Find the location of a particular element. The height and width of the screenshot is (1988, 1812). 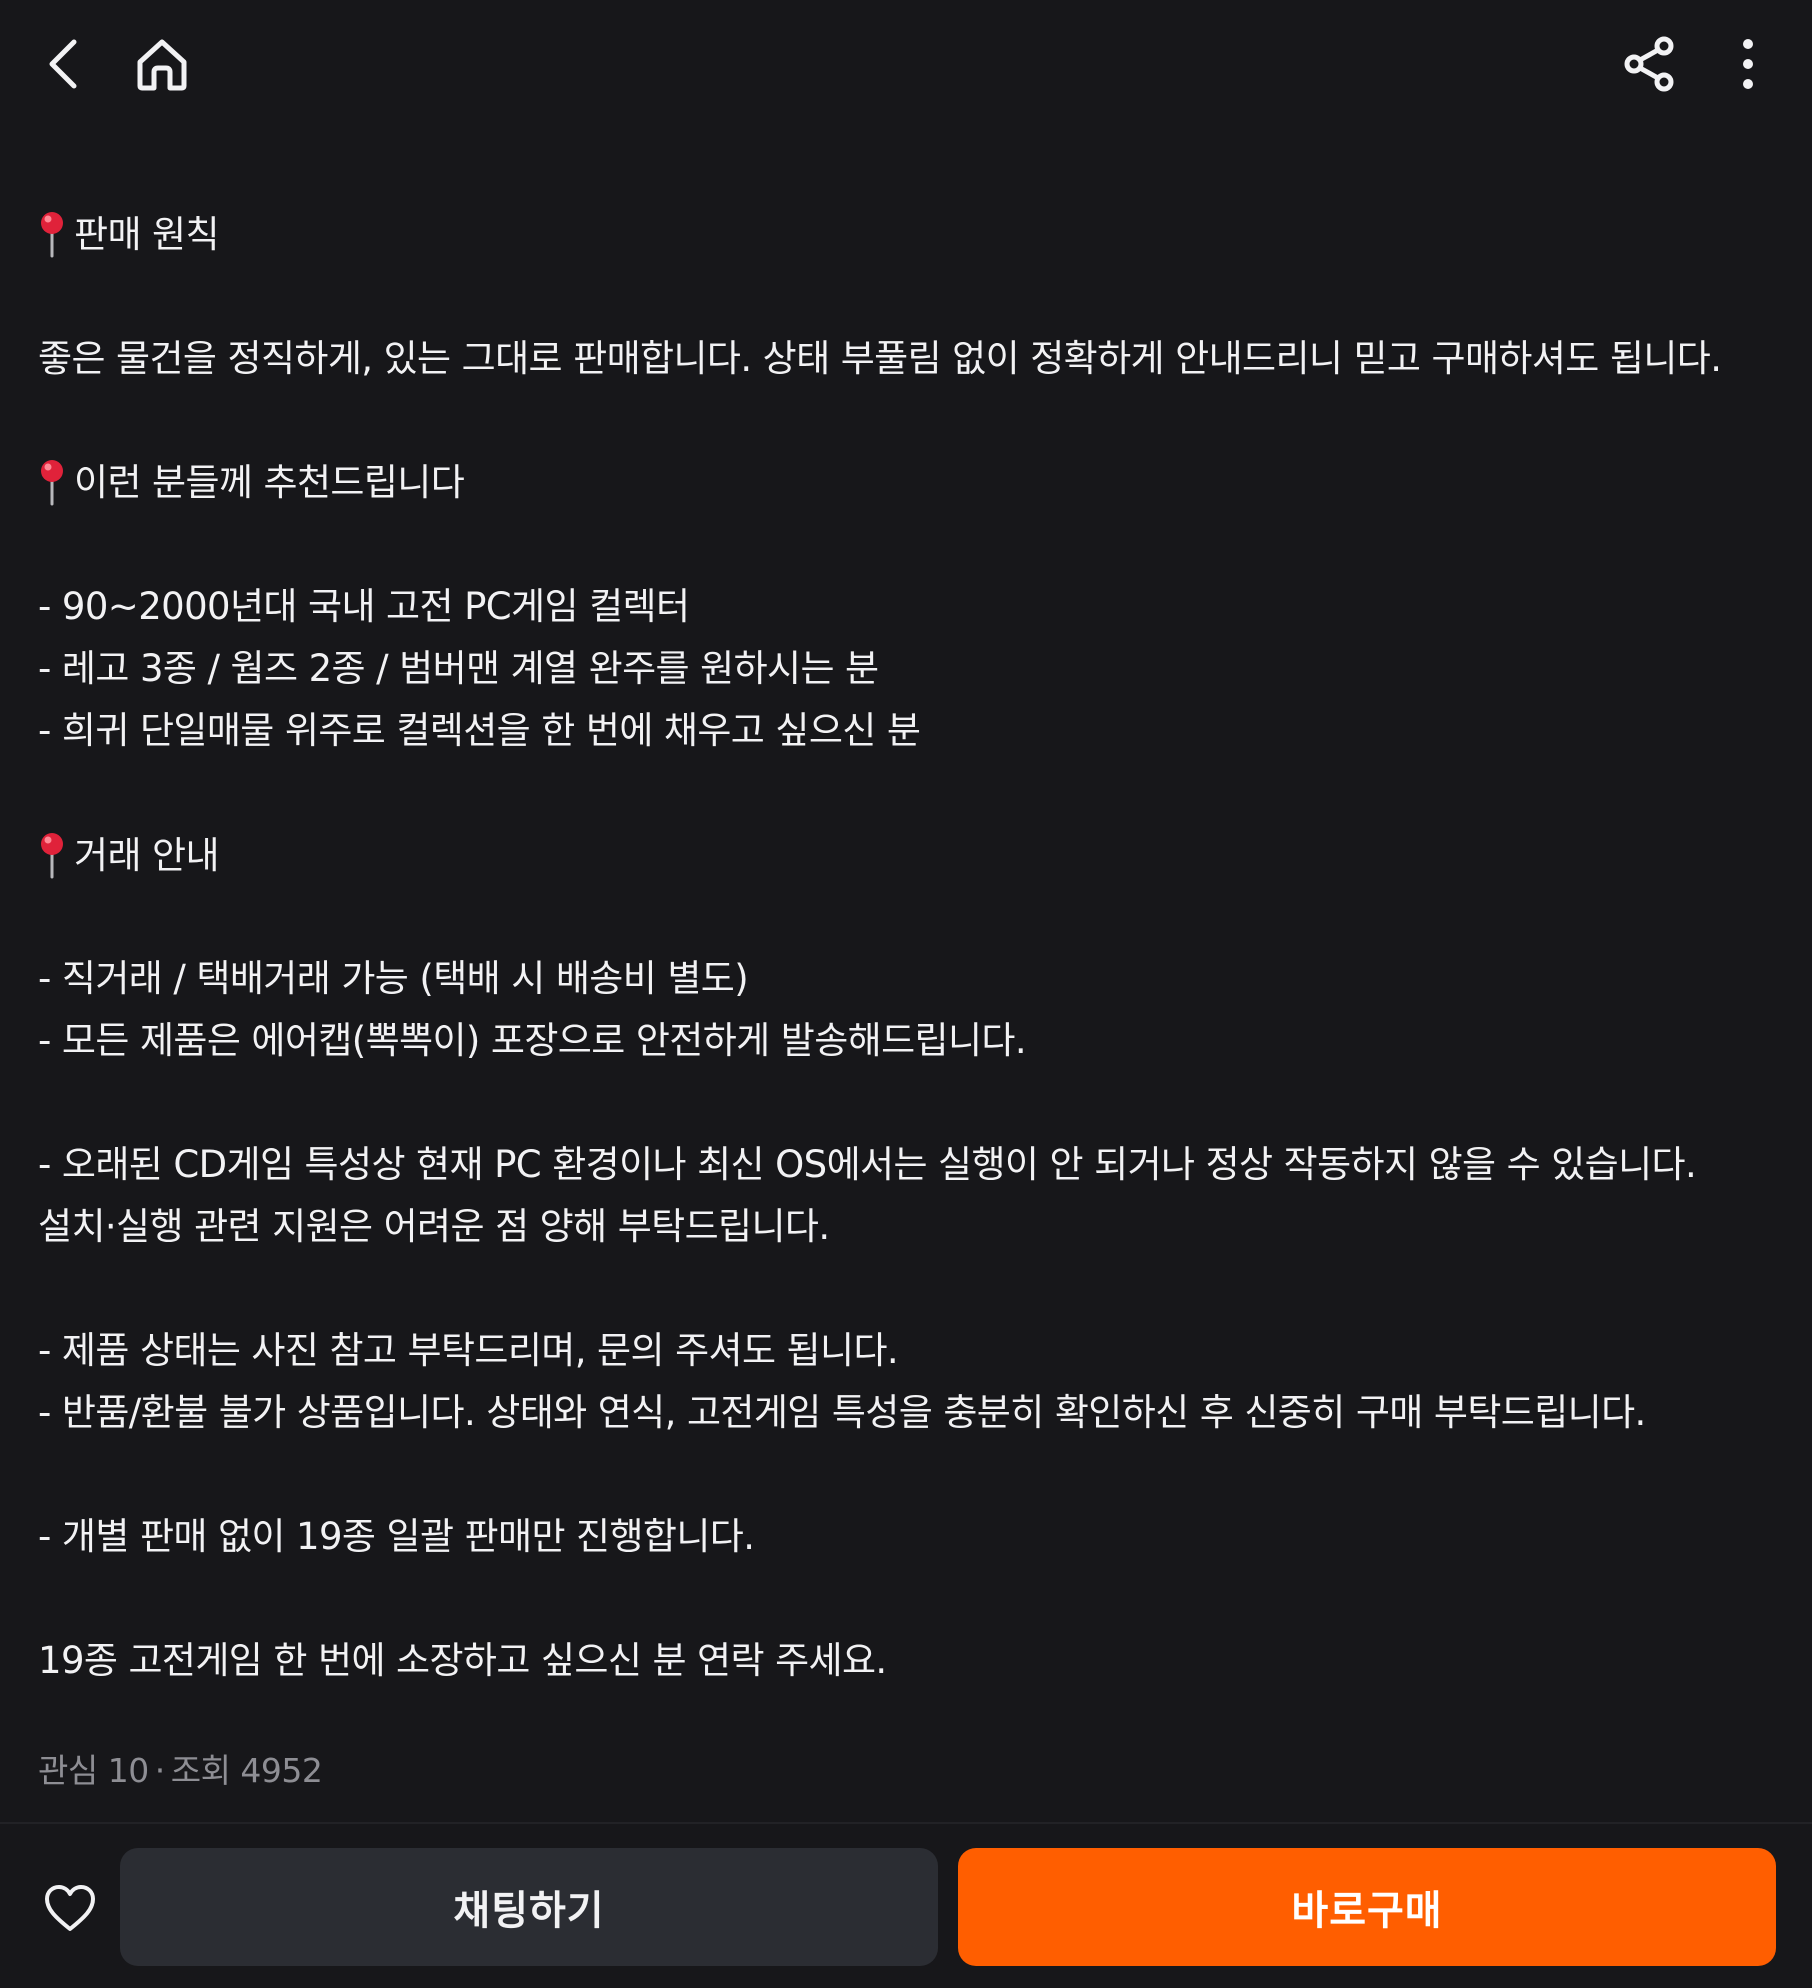

heart-icon is located at coordinates (70, 1908).